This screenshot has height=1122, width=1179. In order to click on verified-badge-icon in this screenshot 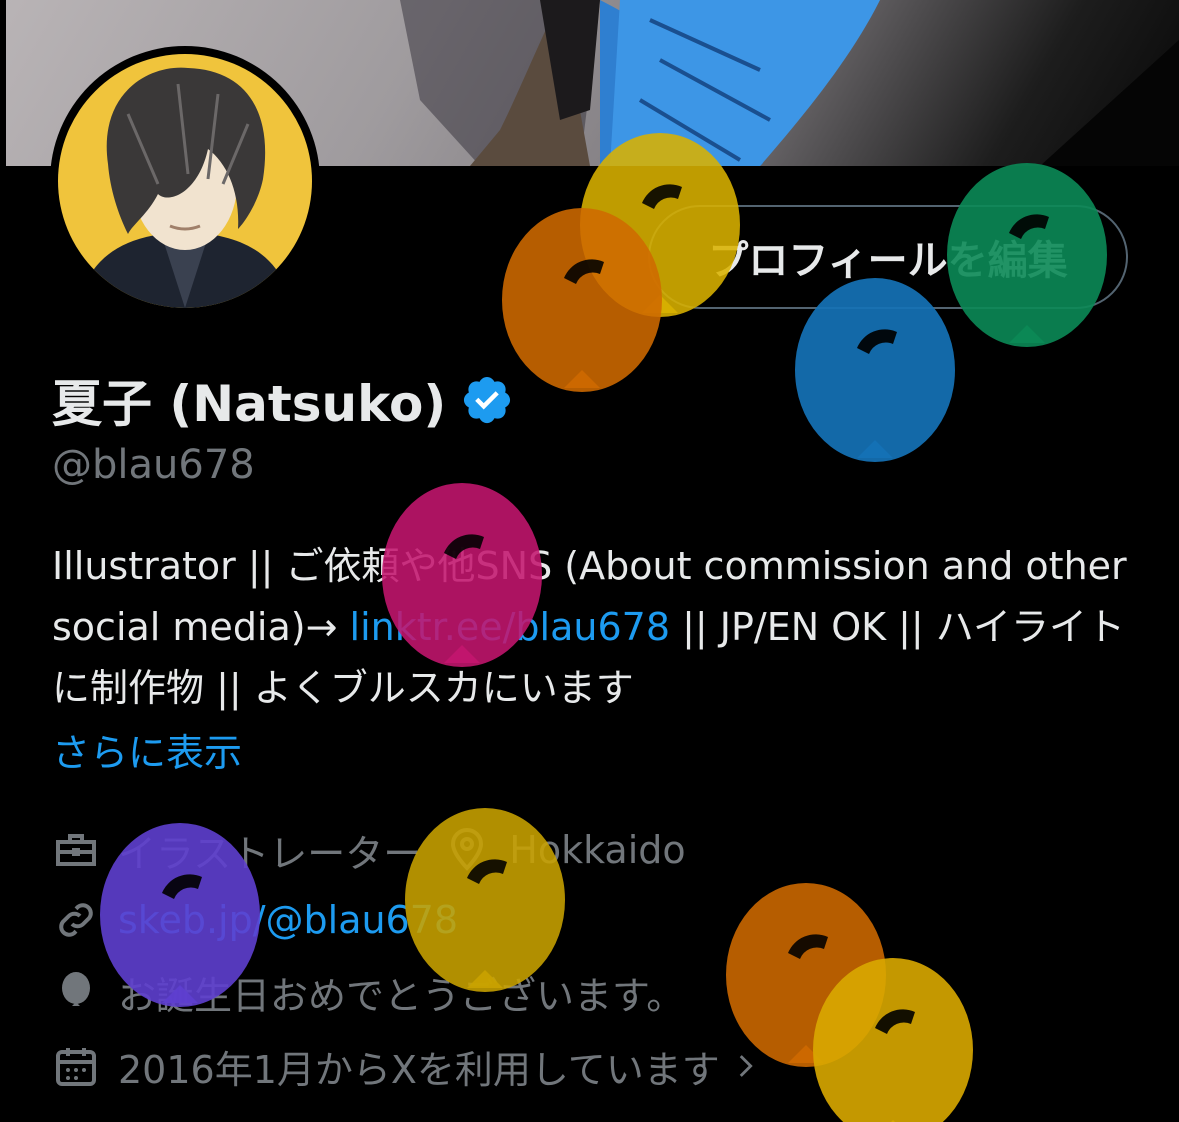, I will do `click(487, 400)`.